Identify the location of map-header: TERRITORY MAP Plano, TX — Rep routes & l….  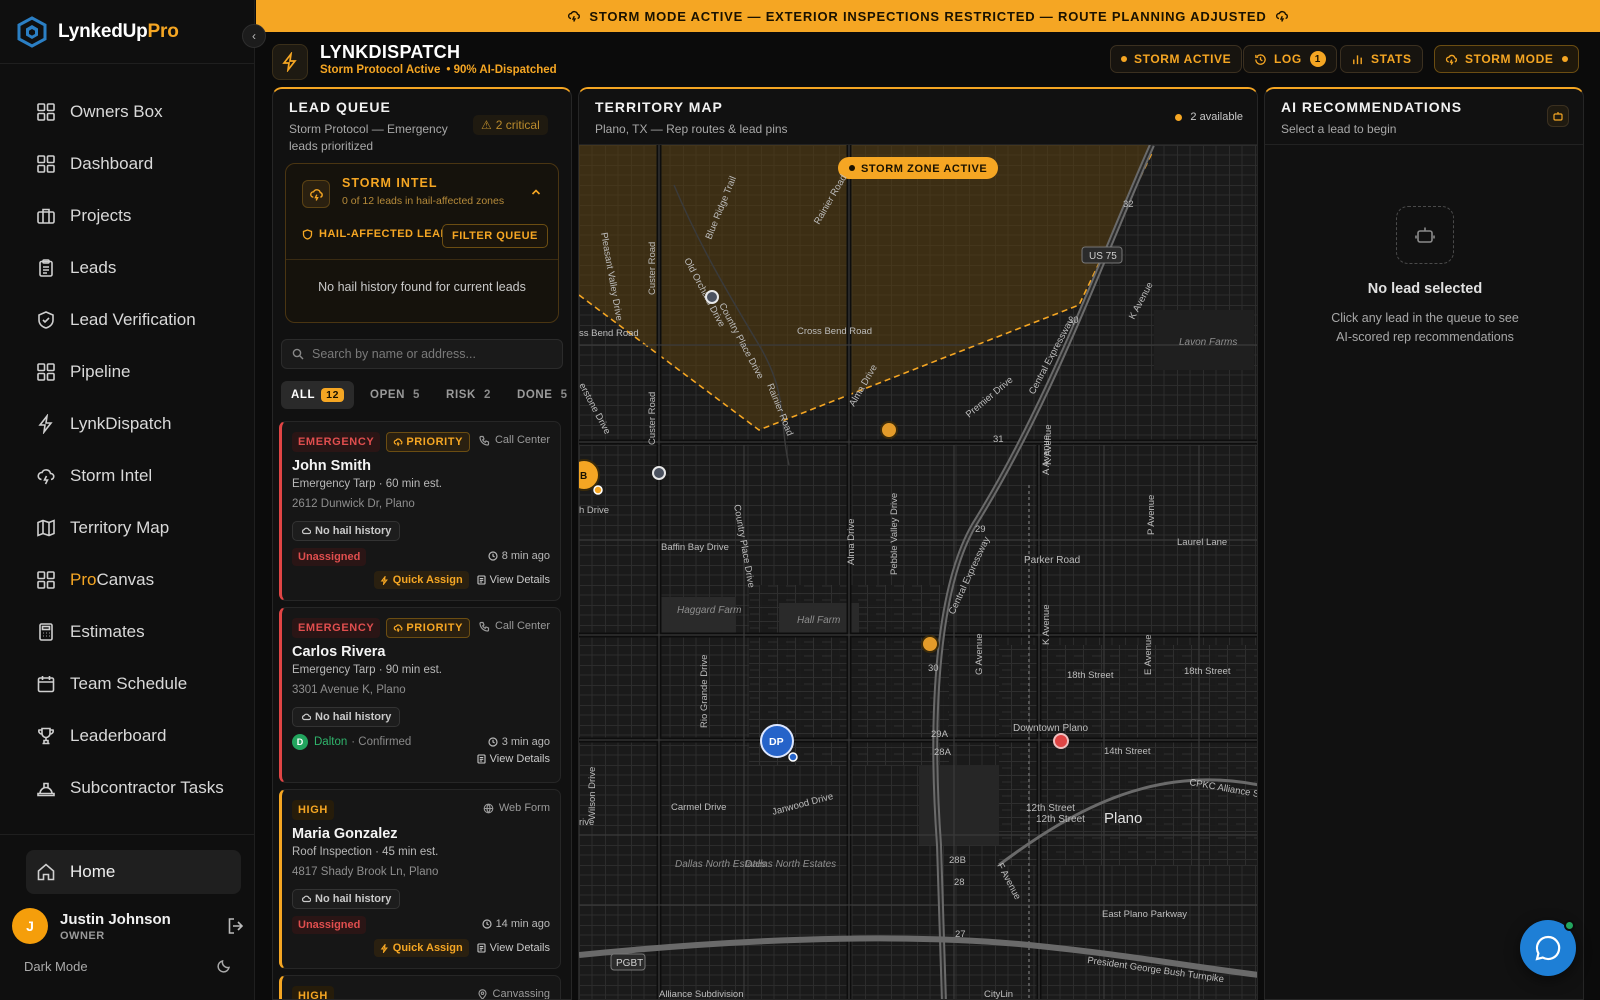
(918, 117).